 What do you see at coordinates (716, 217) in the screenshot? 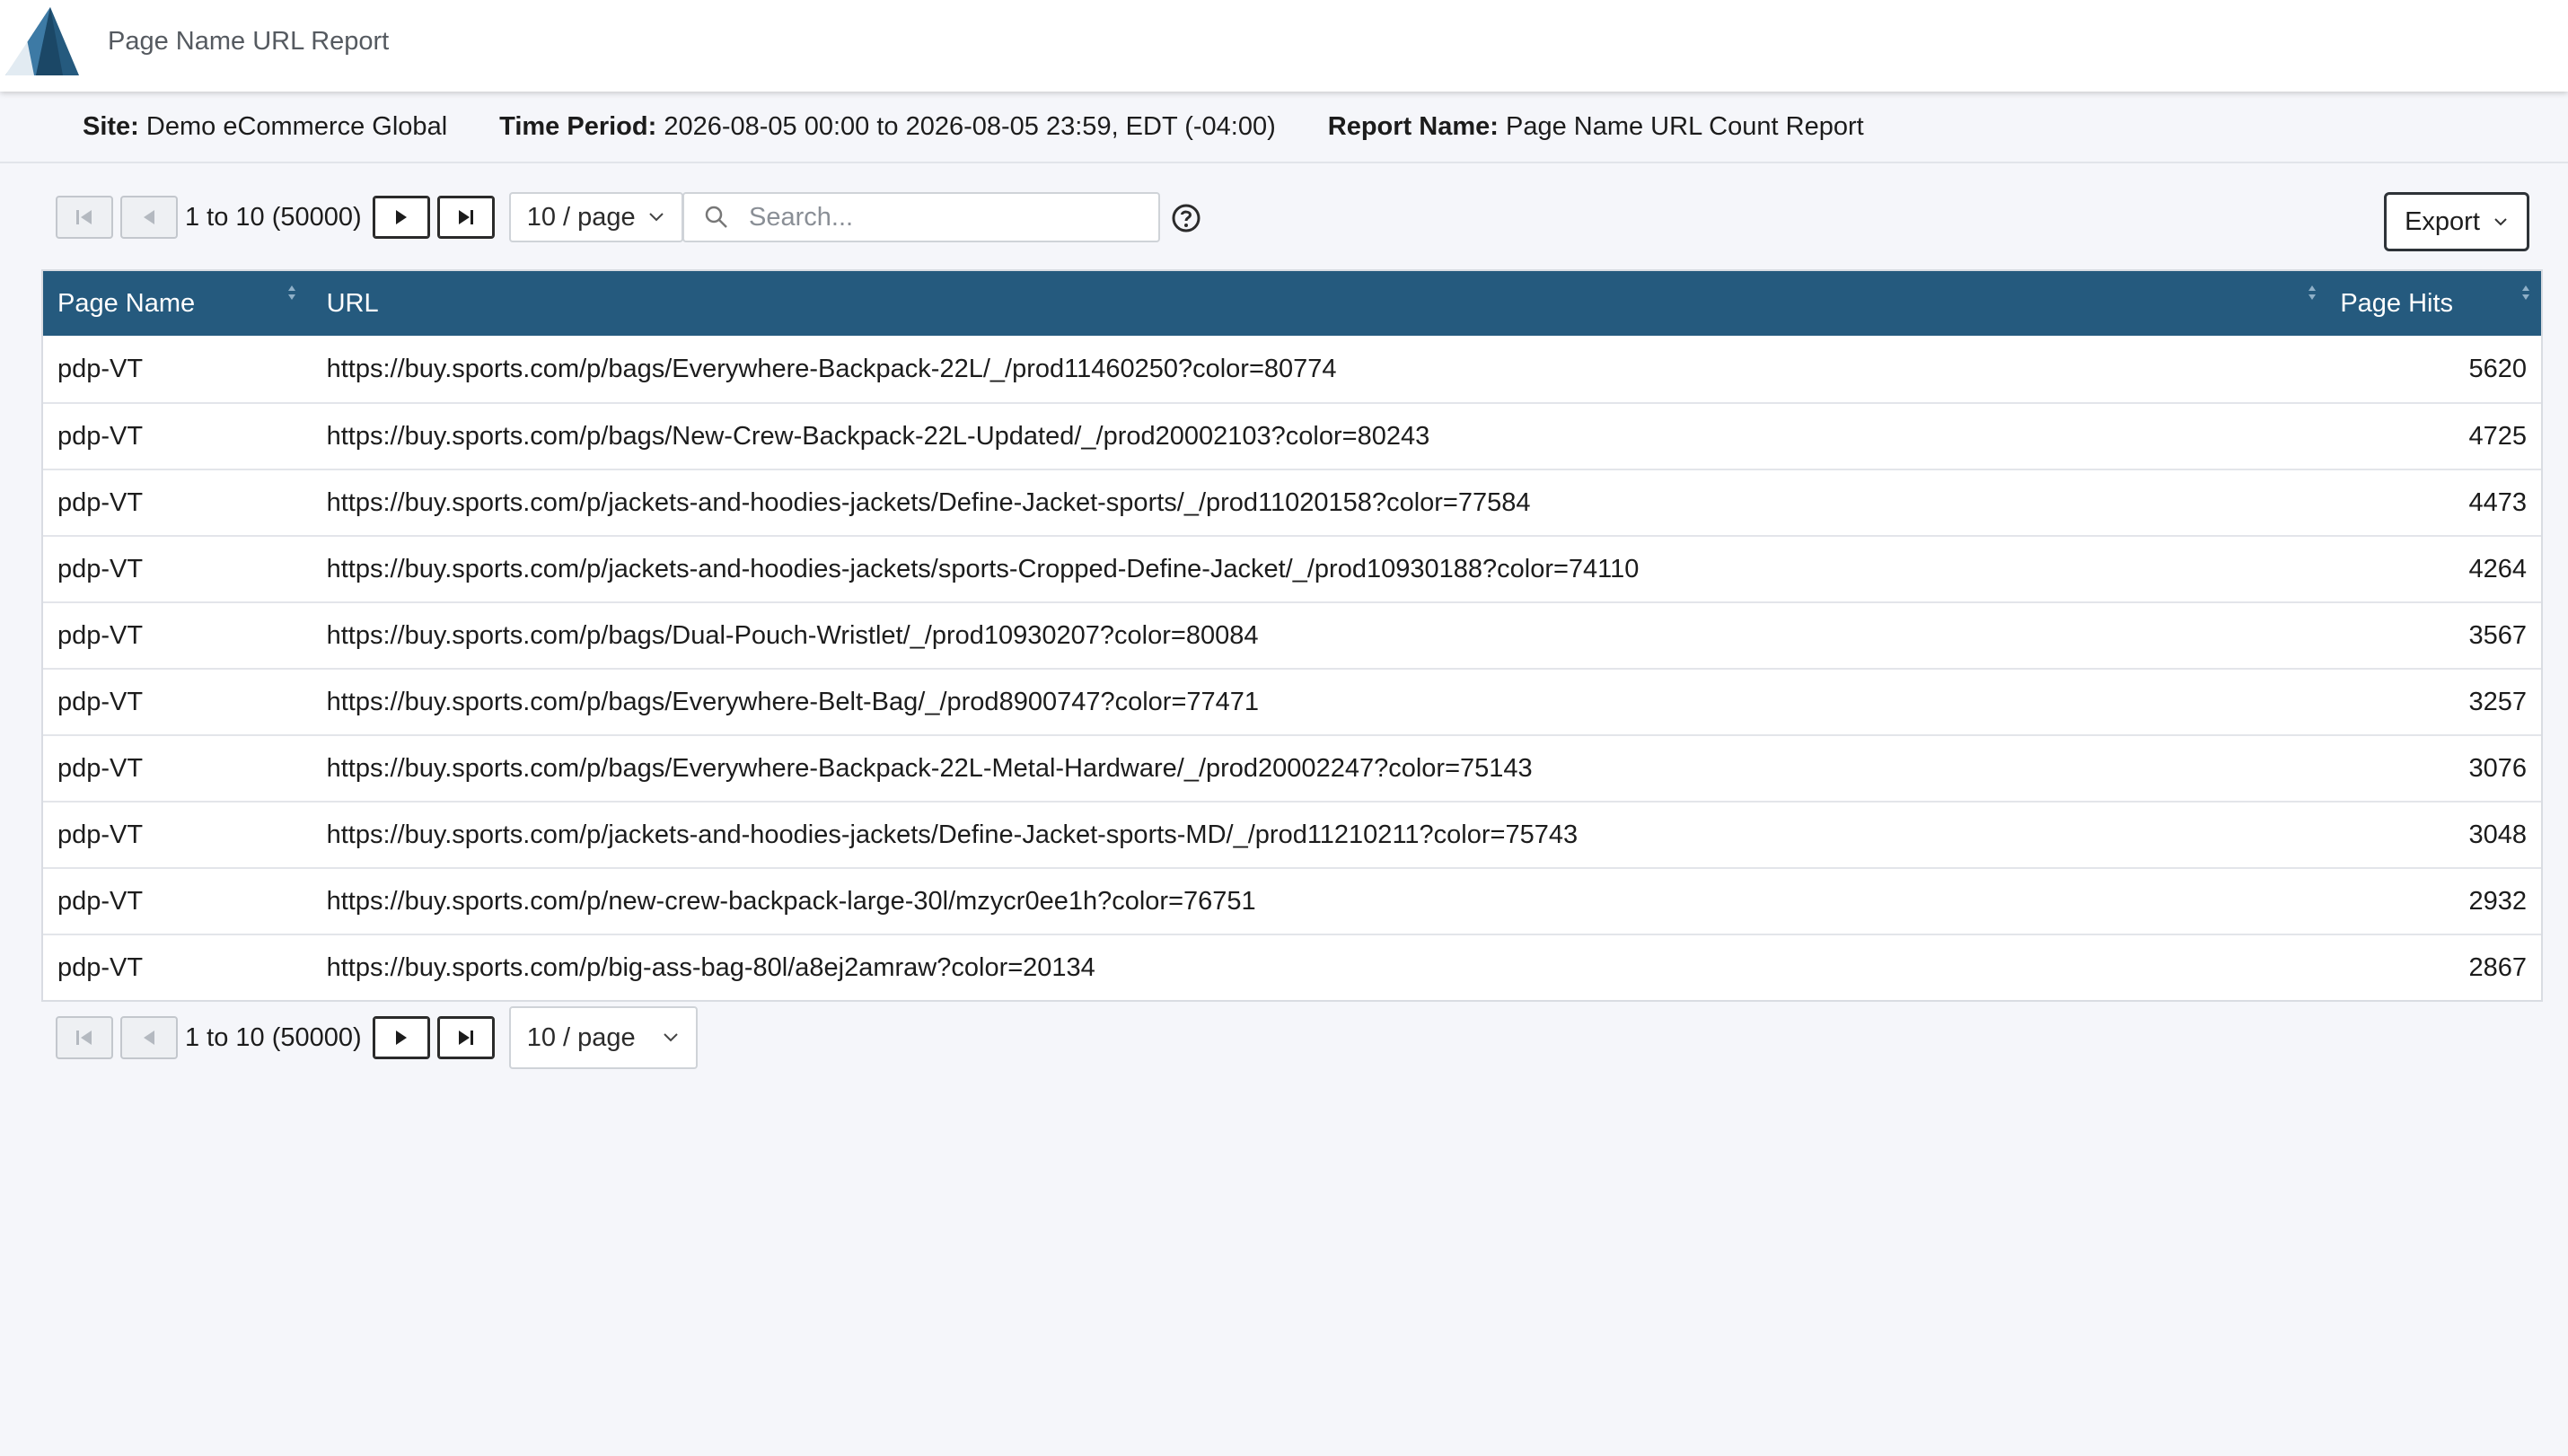
I see `search-icon` at bounding box center [716, 217].